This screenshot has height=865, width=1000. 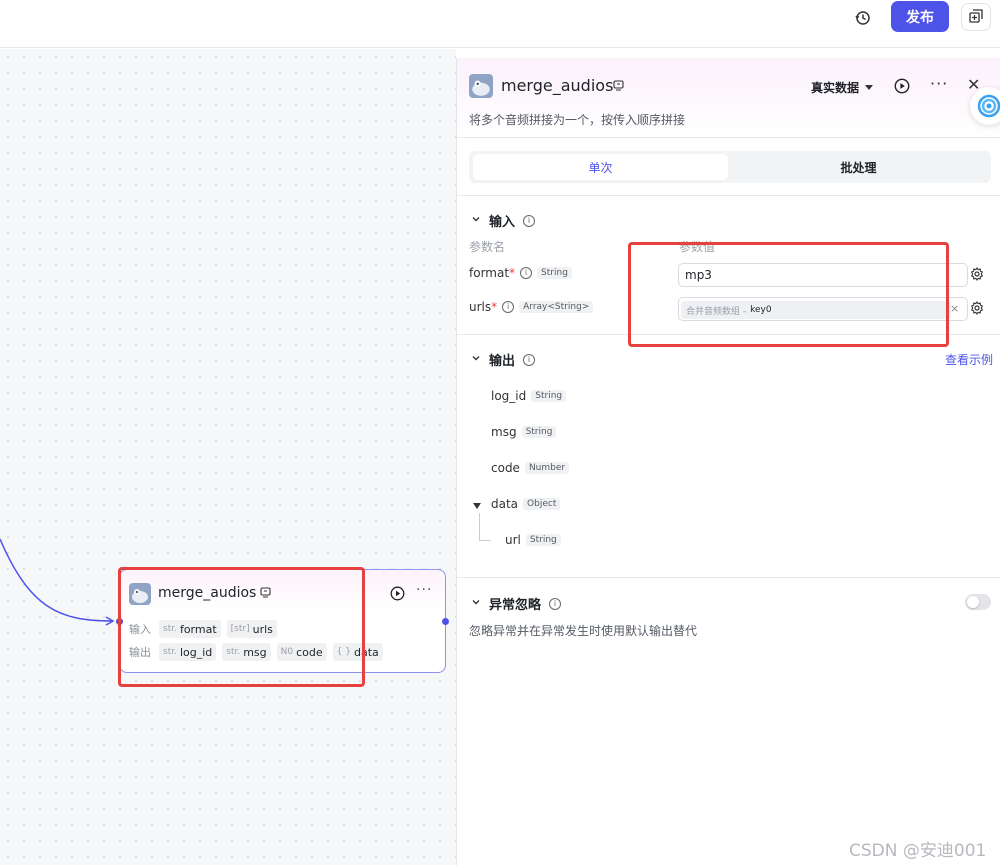 I want to click on type-tag: Array<String>, so click(x=556, y=307).